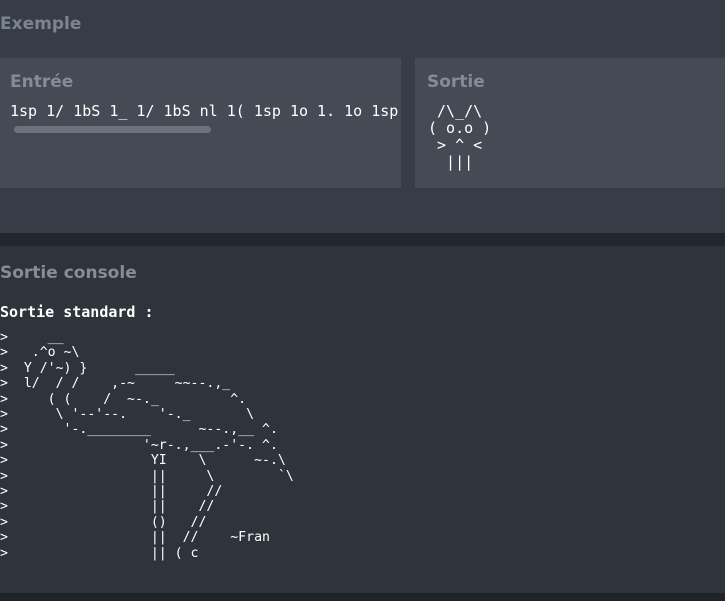 This screenshot has height=601, width=725. I want to click on bottom-bar, so click(362, 597).